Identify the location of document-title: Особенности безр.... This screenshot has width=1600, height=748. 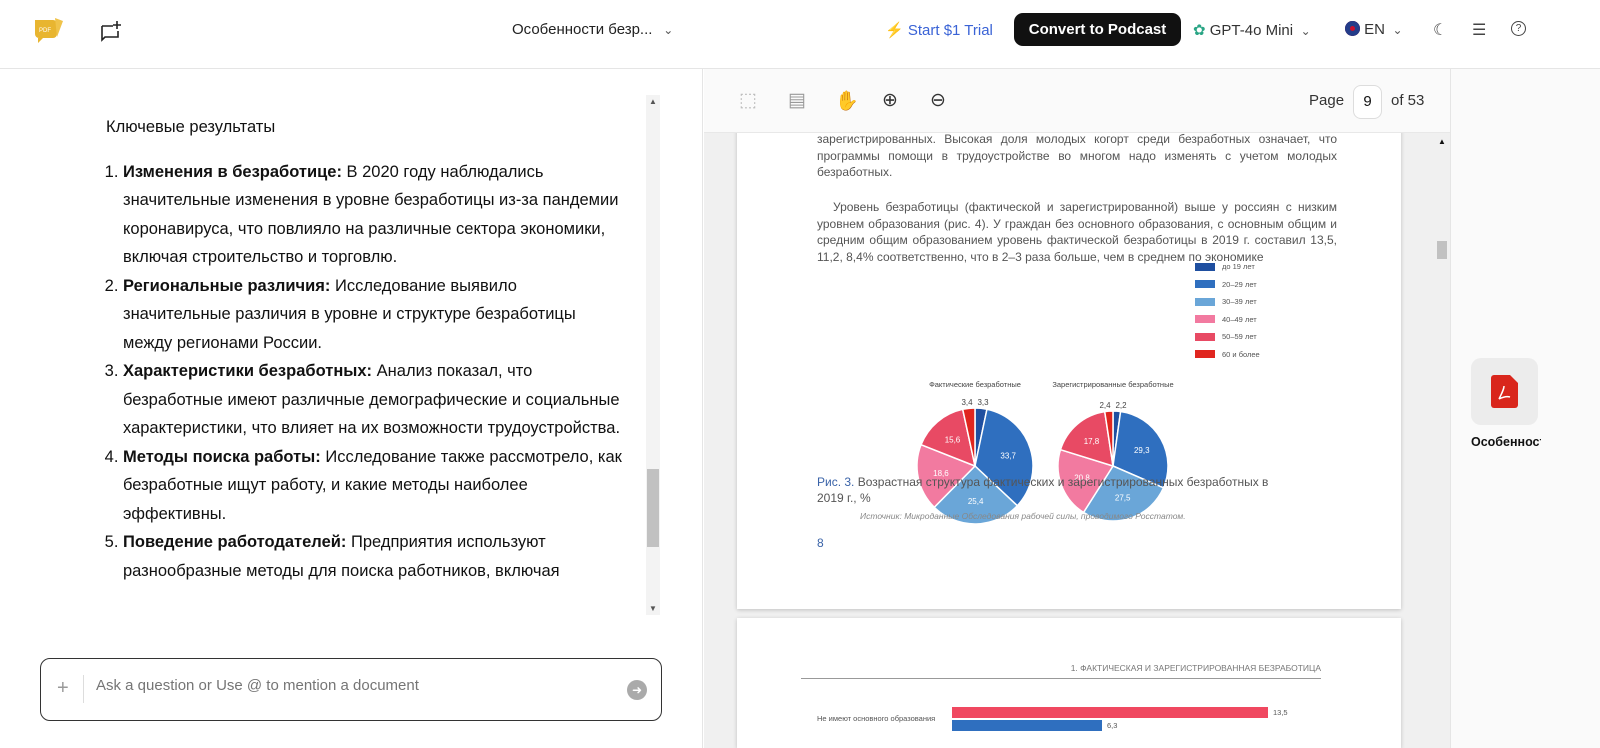
(582, 29).